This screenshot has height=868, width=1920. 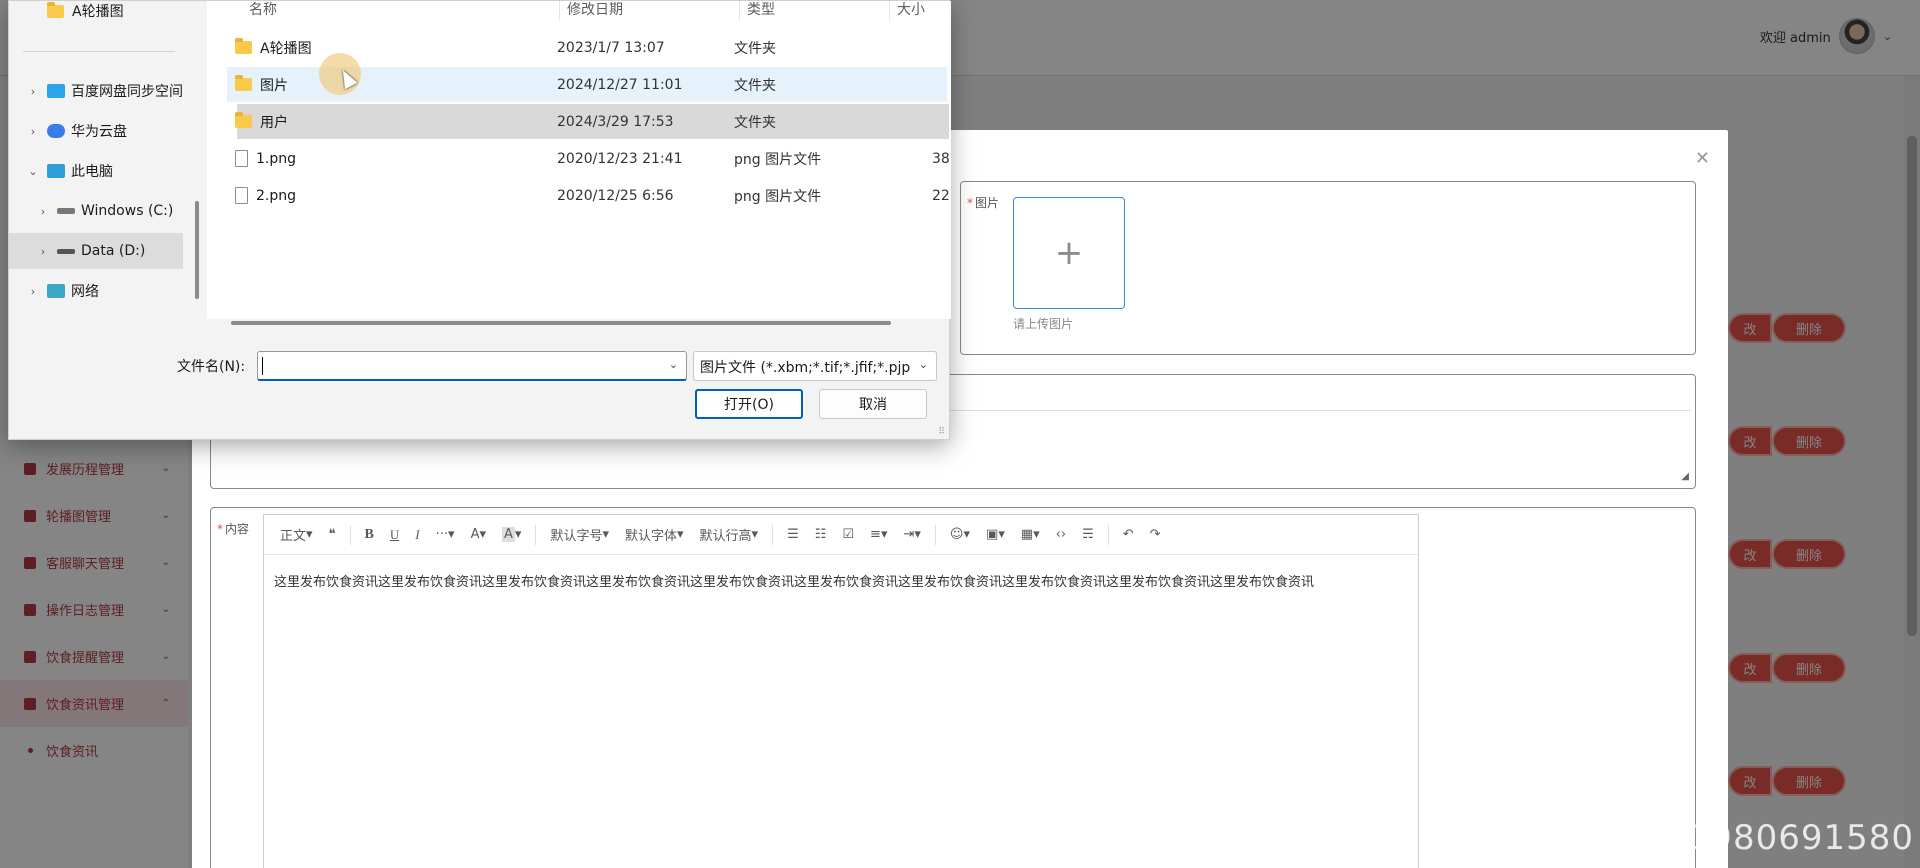 I want to click on toolbar-label: ▦, so click(x=1027, y=534).